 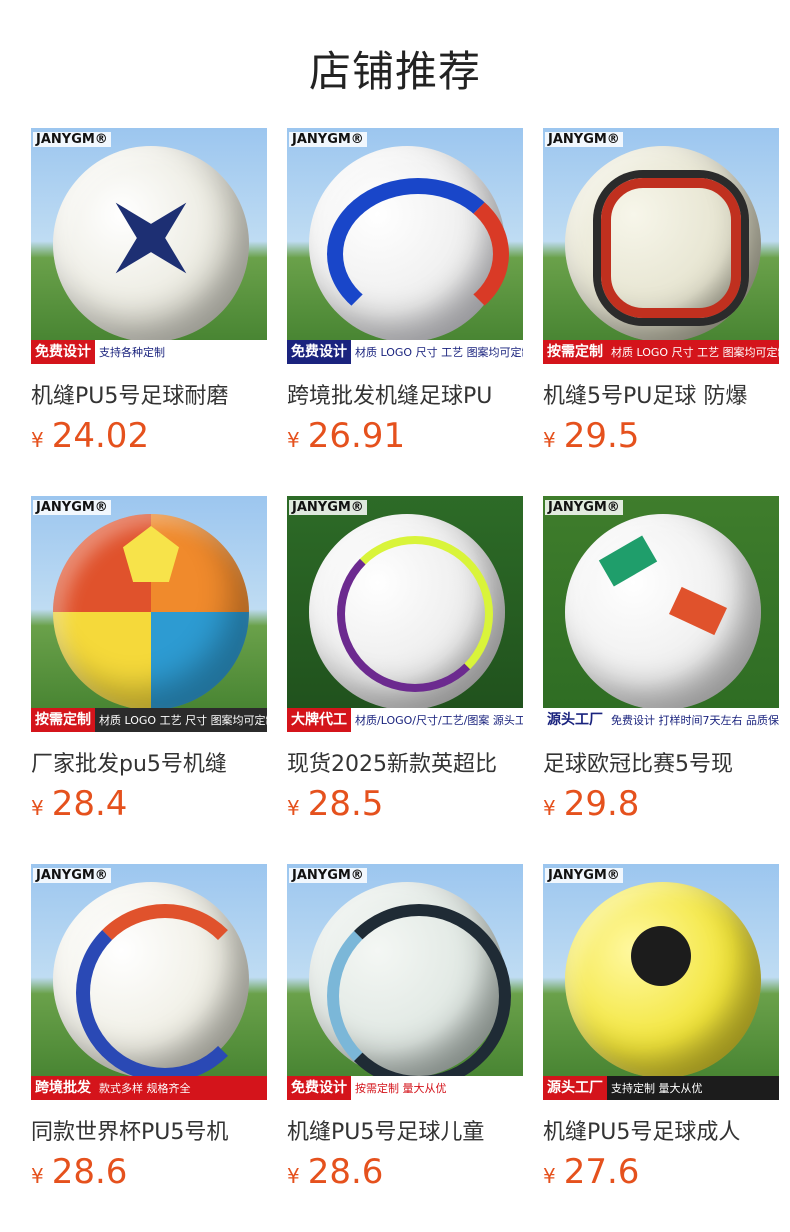 I want to click on product-name: 机缝PU5号足球儿童, so click(x=405, y=1129).